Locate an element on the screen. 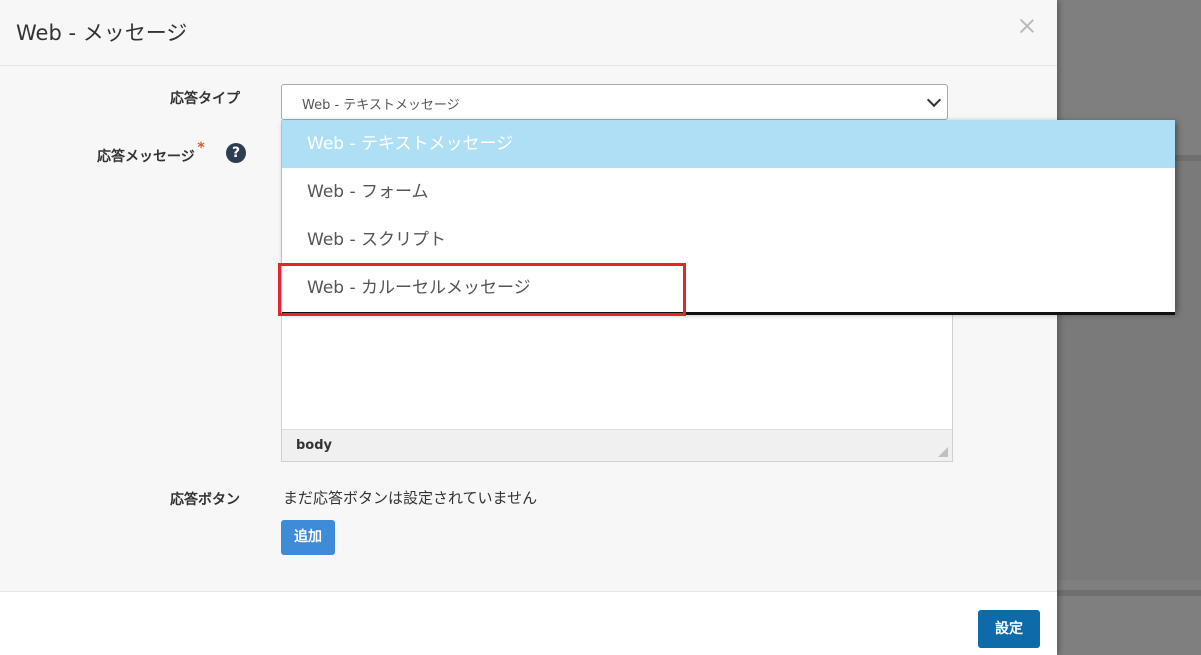 This screenshot has width=1201, height=655. response-type-label: 応答タイプ is located at coordinates (205, 99).